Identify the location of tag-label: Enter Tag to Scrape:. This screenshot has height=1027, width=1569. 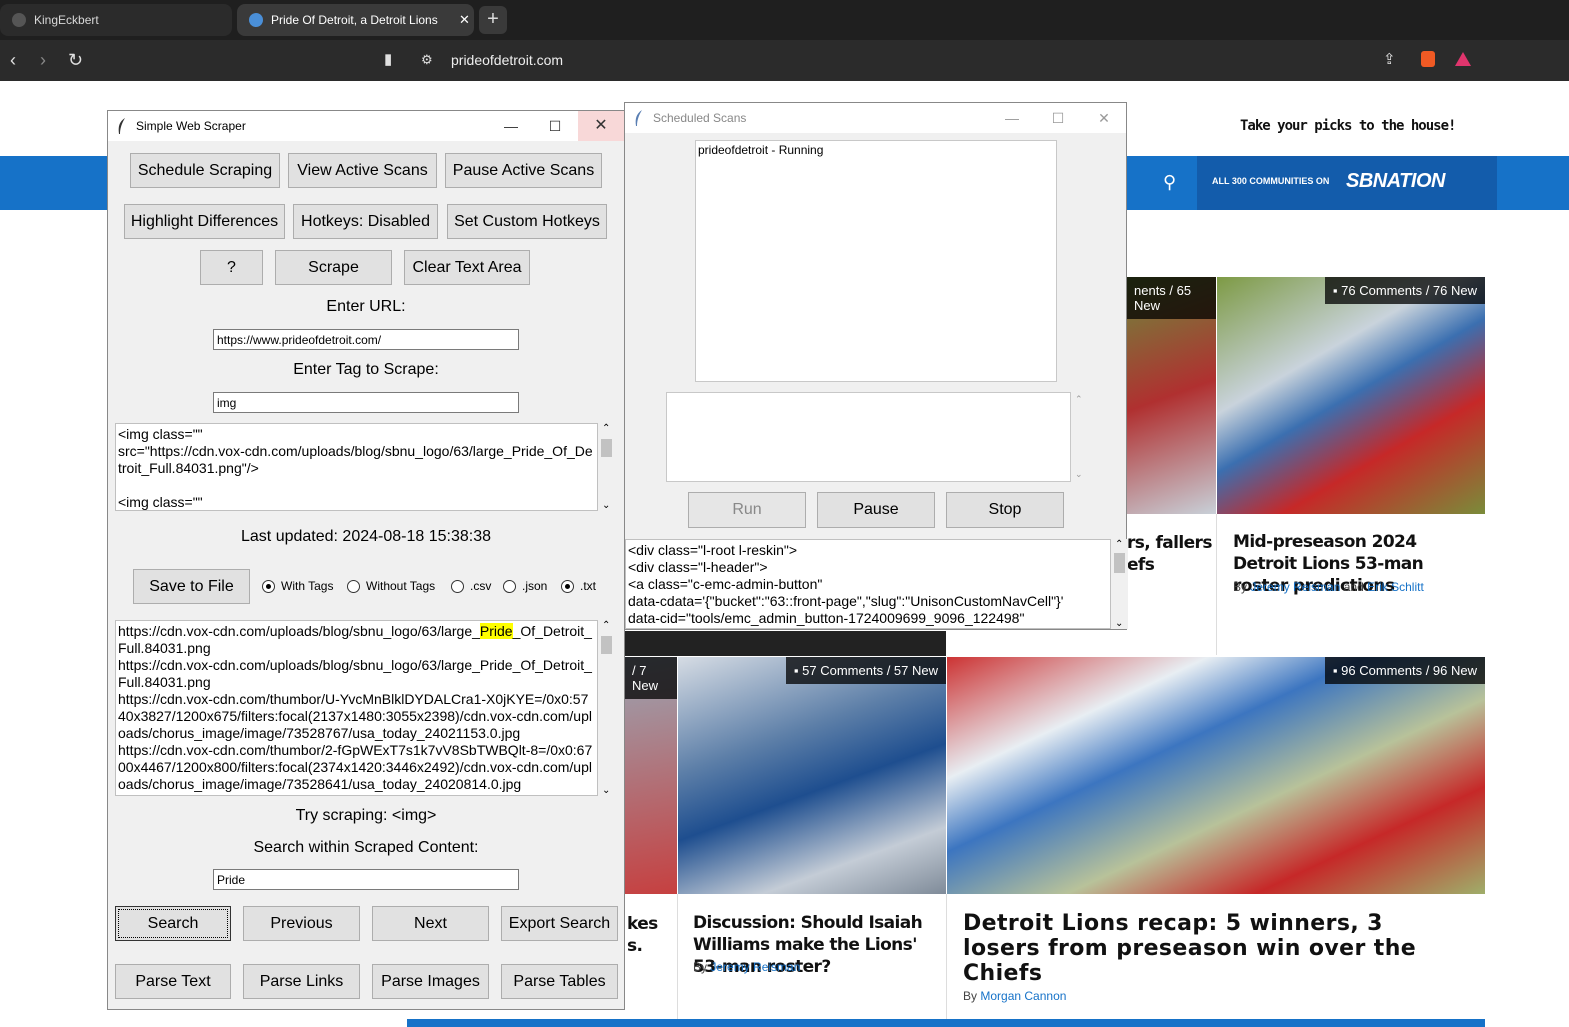
(366, 369).